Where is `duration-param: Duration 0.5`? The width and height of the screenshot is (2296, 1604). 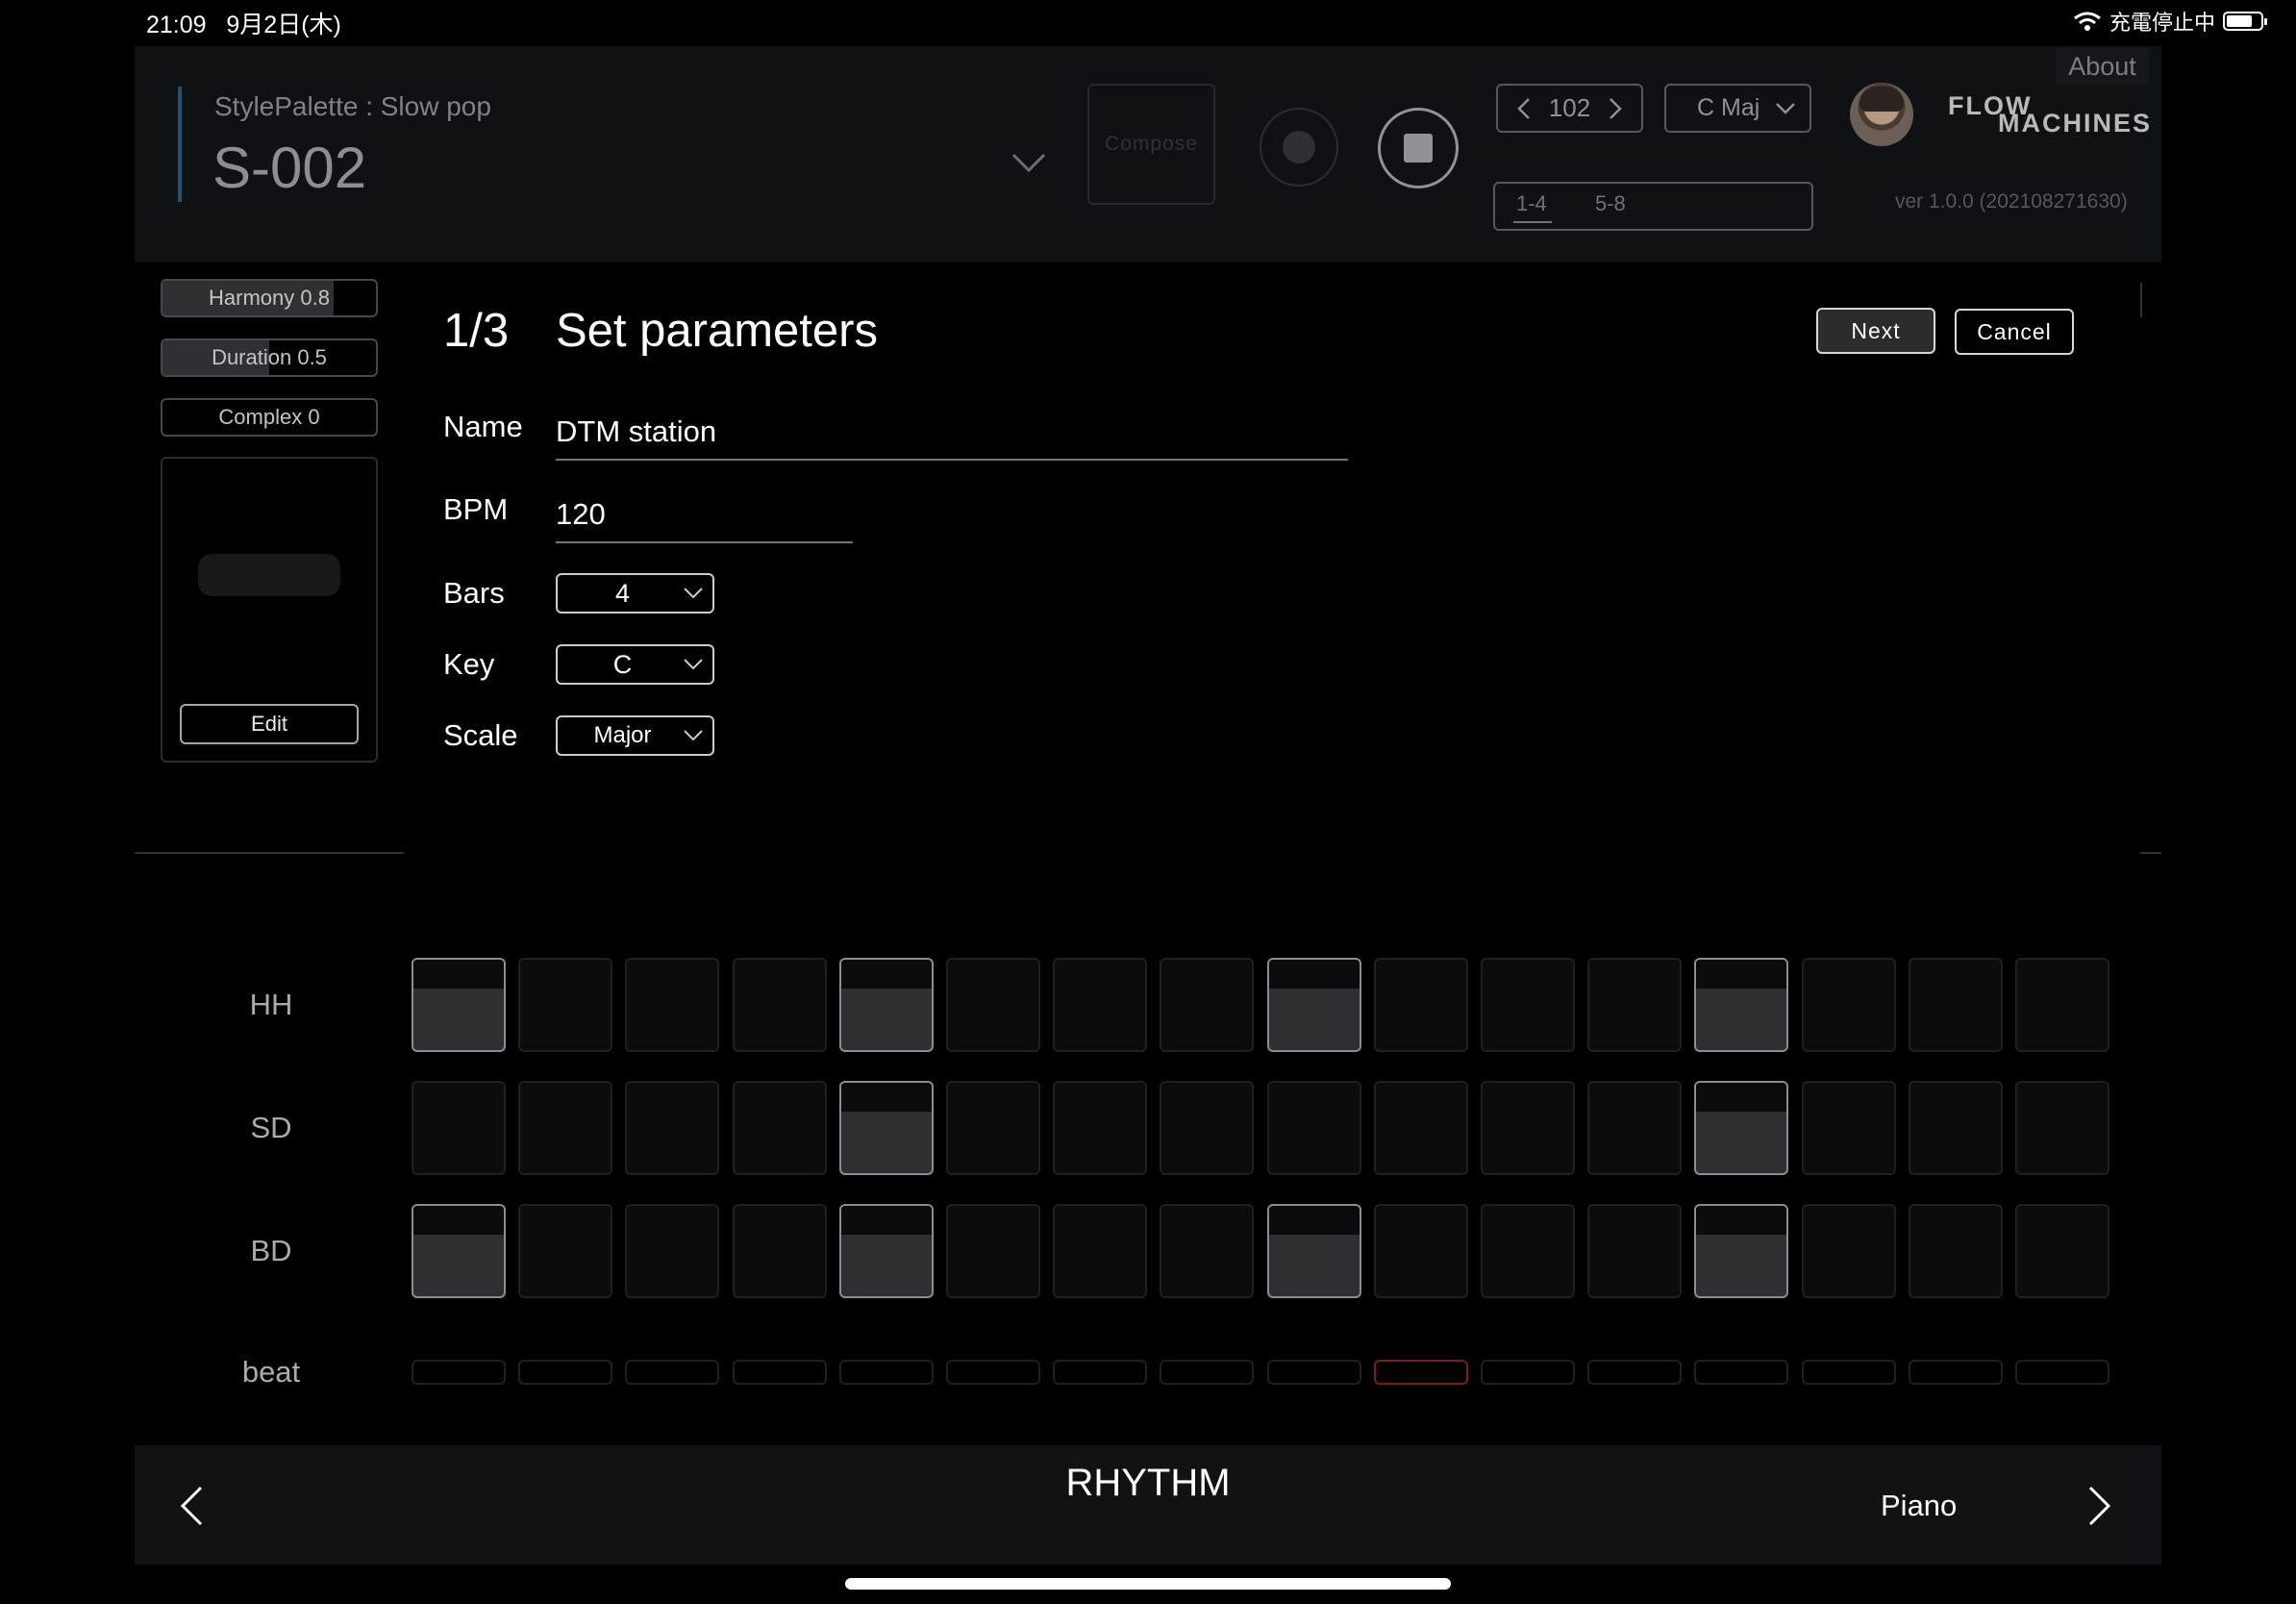 duration-param: Duration 0.5 is located at coordinates (269, 357).